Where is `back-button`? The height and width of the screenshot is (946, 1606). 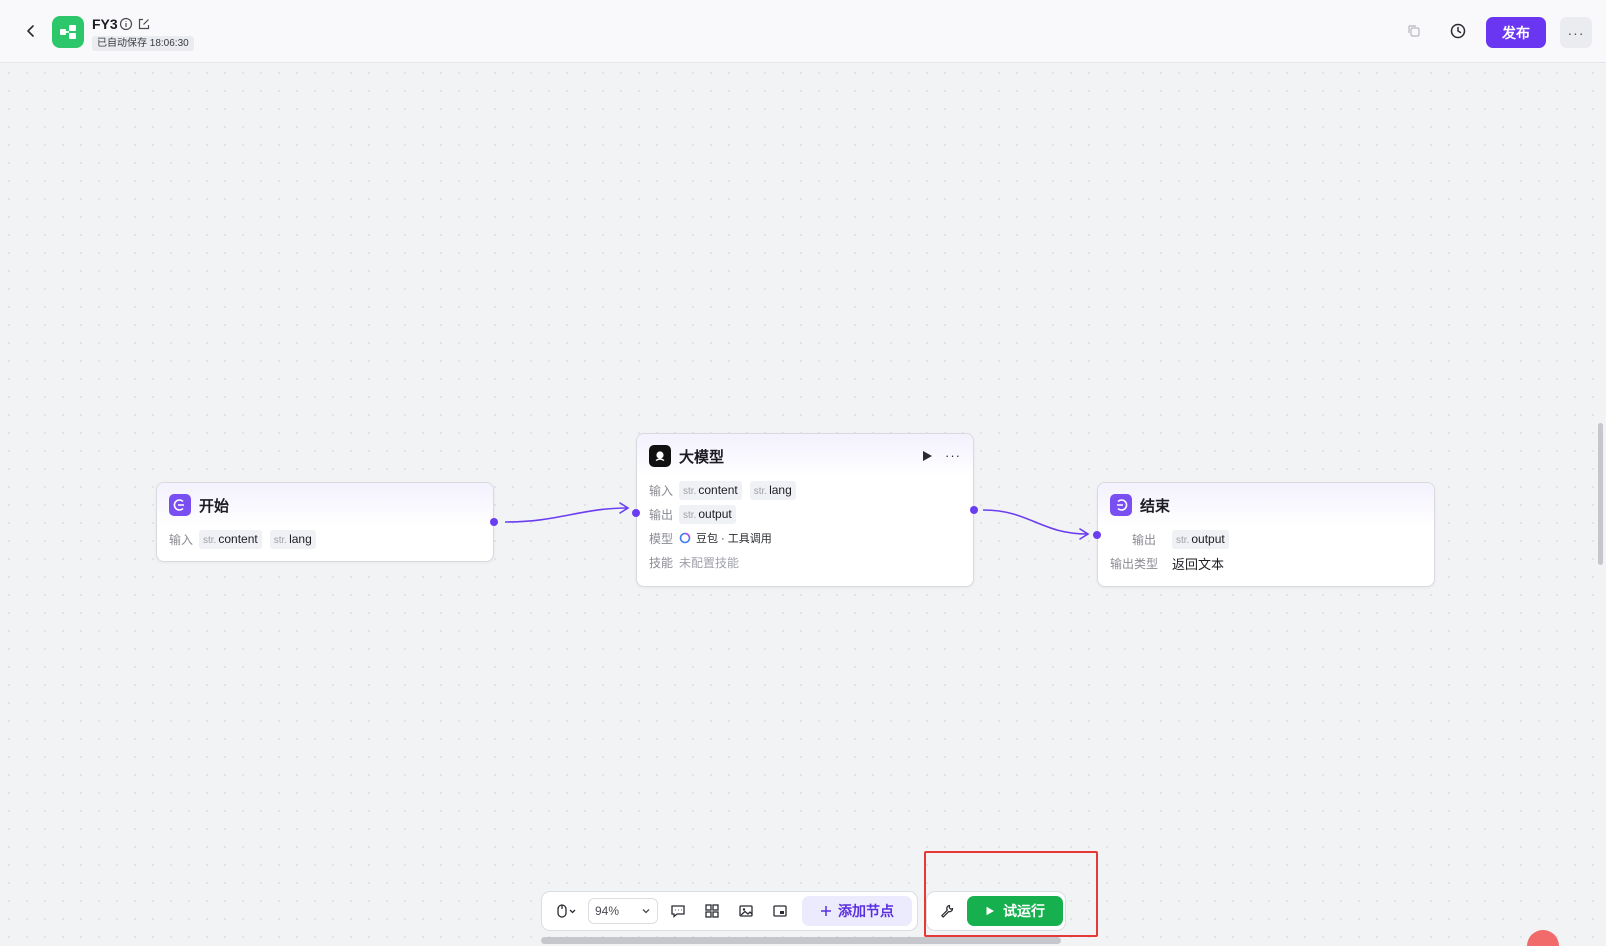
back-button is located at coordinates (31, 31).